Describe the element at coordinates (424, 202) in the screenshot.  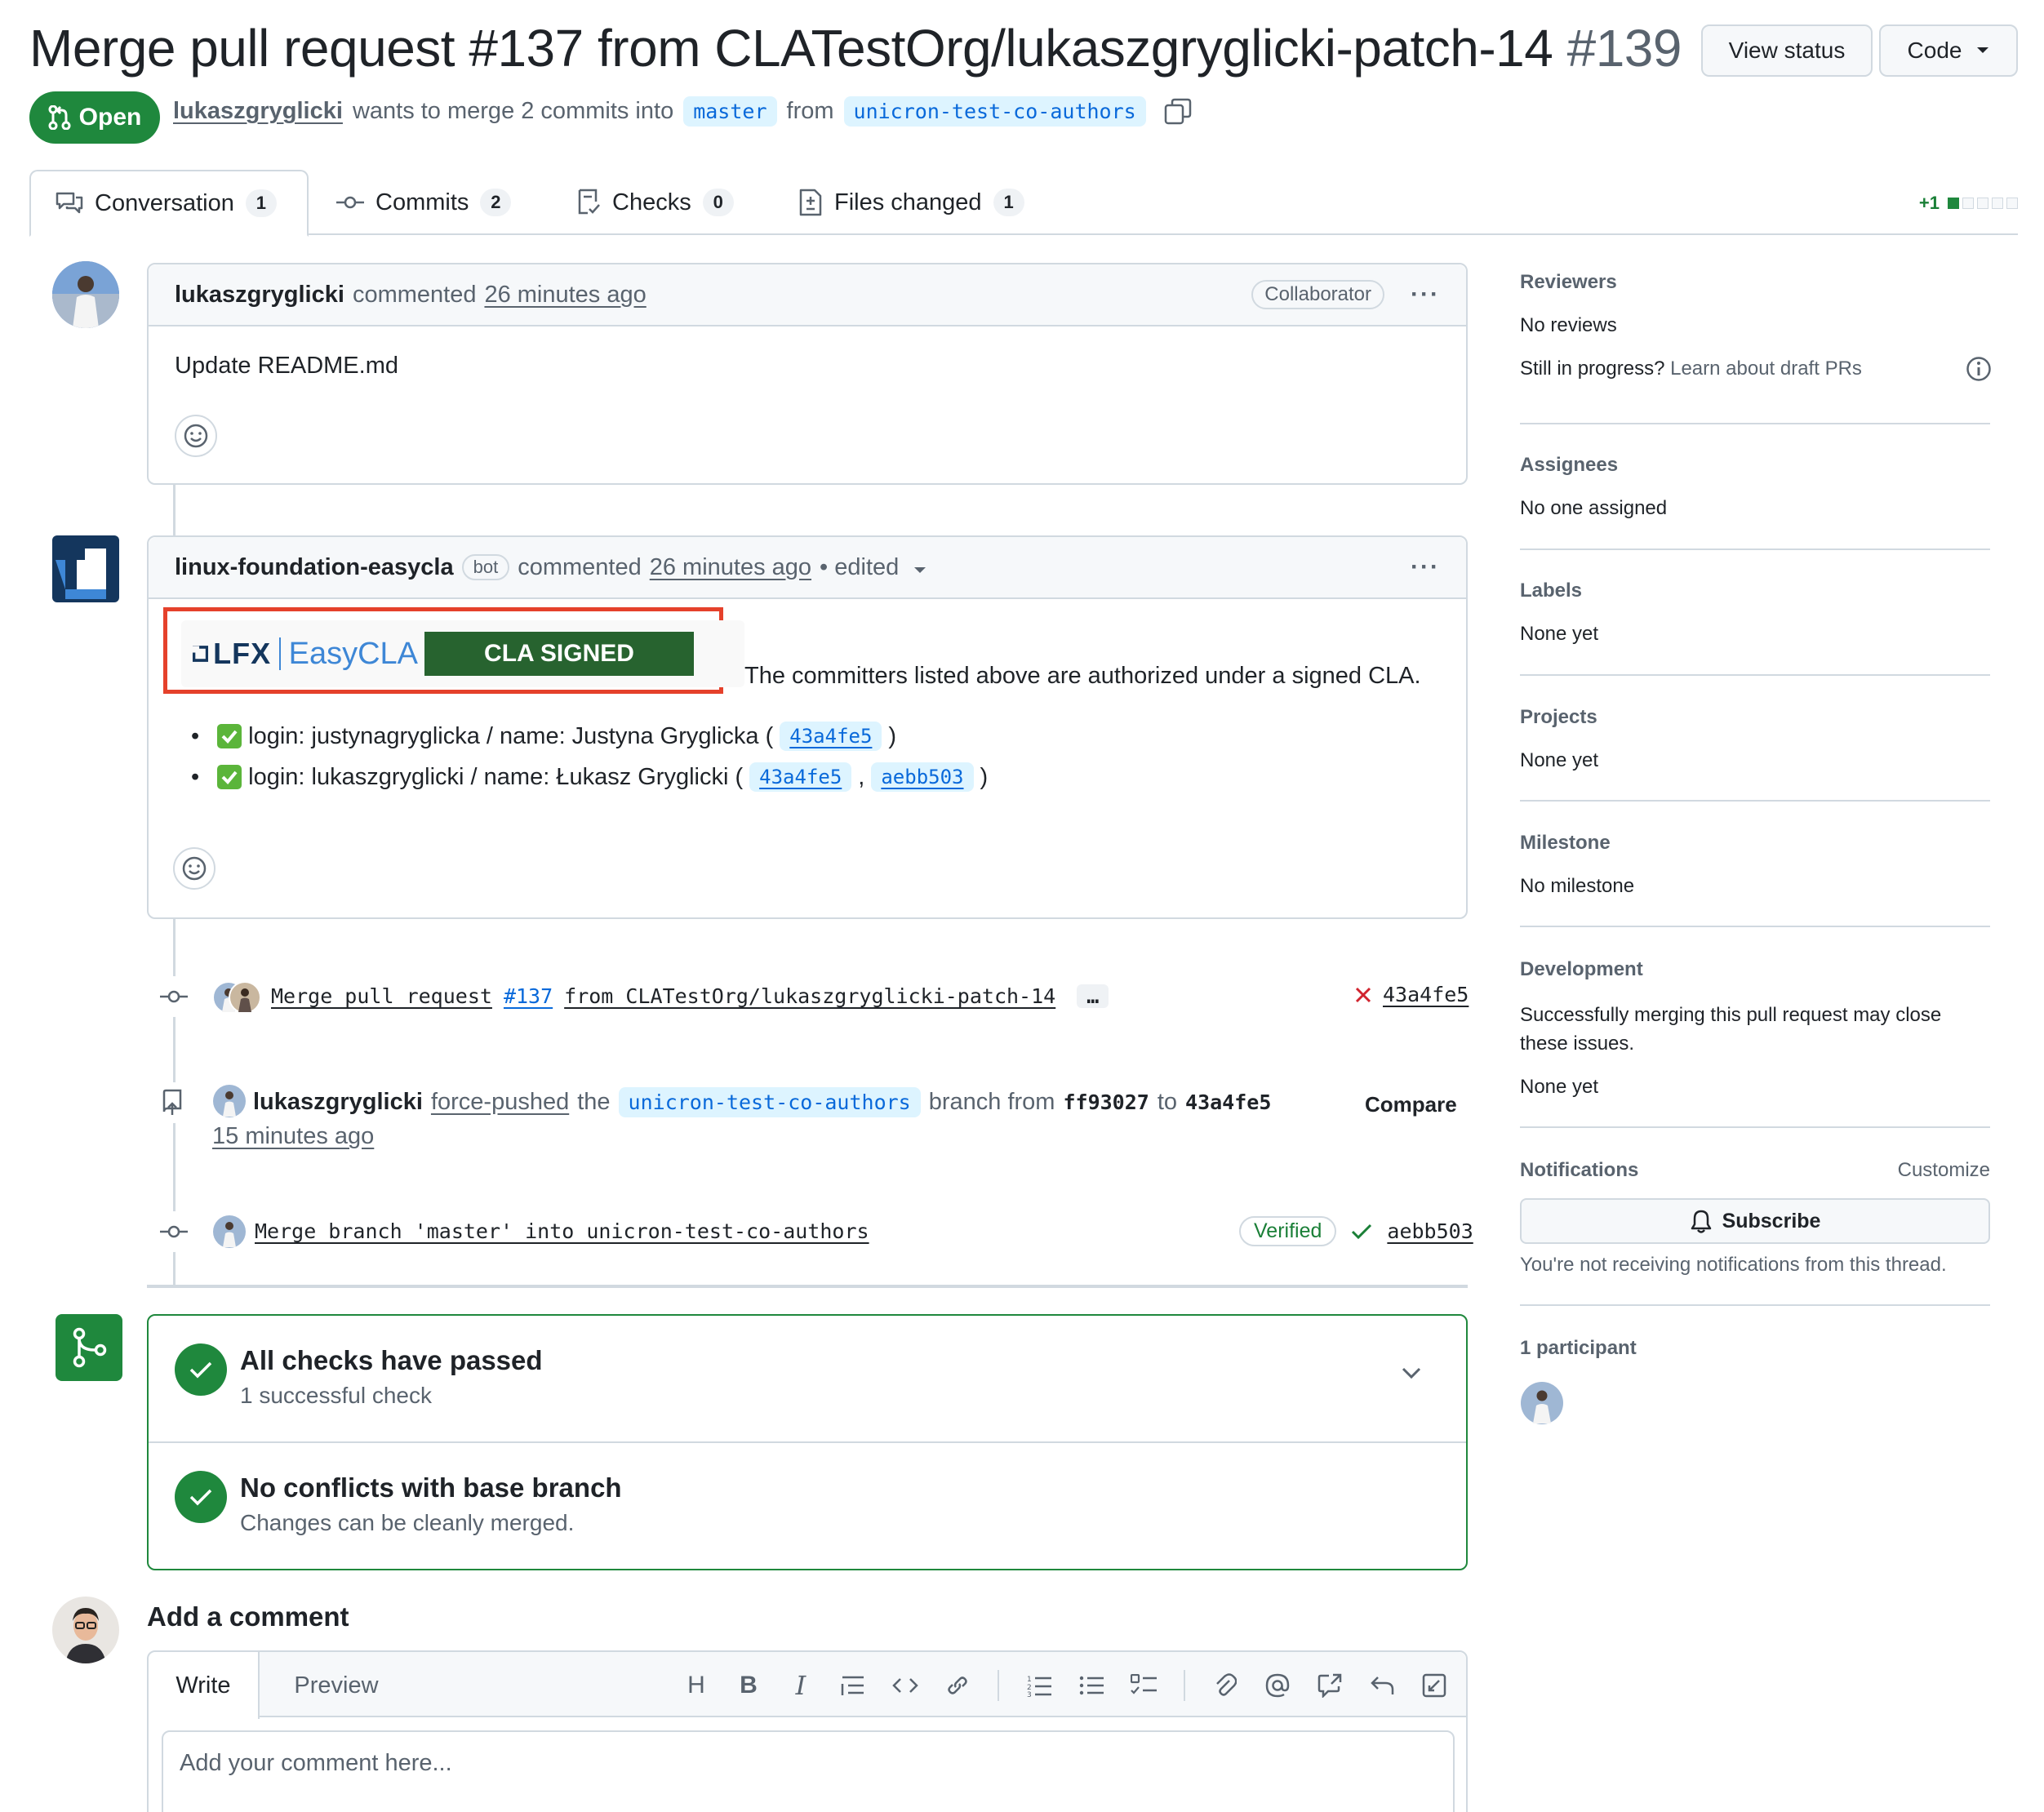
I see `tab-commits: Commits 2` at that location.